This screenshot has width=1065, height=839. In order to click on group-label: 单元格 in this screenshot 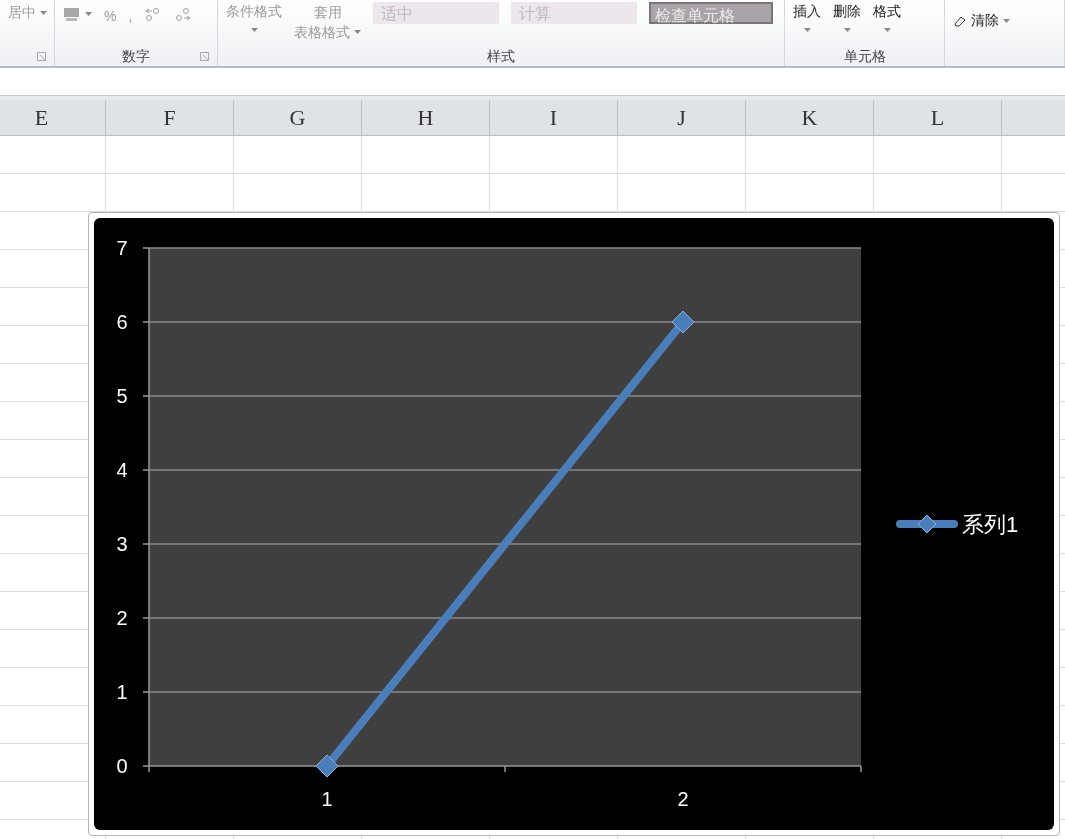, I will do `click(864, 56)`.